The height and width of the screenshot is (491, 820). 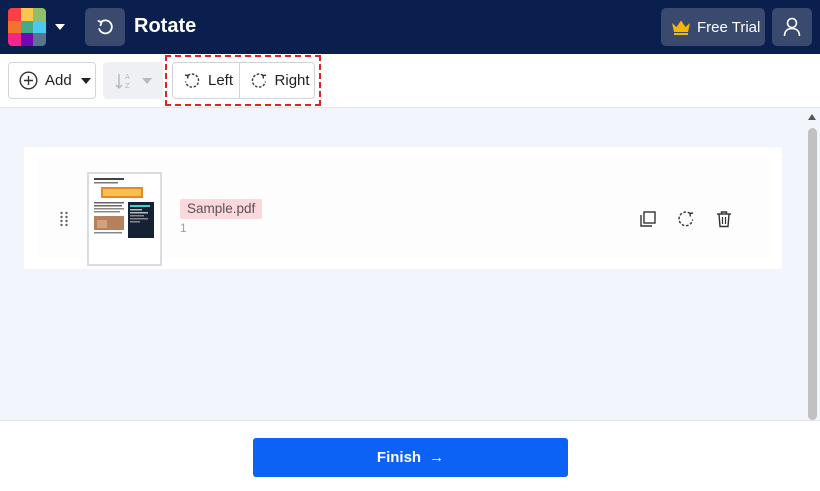 I want to click on rotate-left-icon, so click(x=192, y=80).